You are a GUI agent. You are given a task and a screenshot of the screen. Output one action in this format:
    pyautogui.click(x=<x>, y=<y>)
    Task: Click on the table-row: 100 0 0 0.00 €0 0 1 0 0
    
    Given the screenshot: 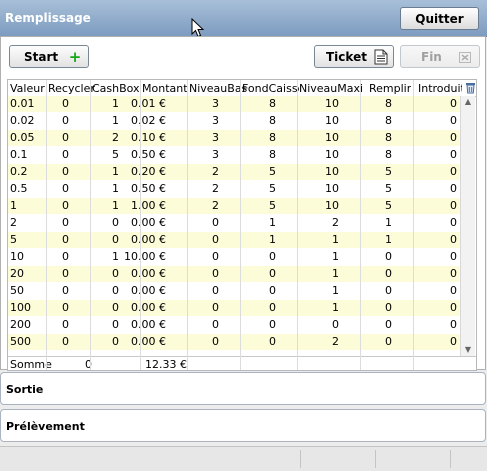 What is the action you would take?
    pyautogui.click(x=234, y=308)
    